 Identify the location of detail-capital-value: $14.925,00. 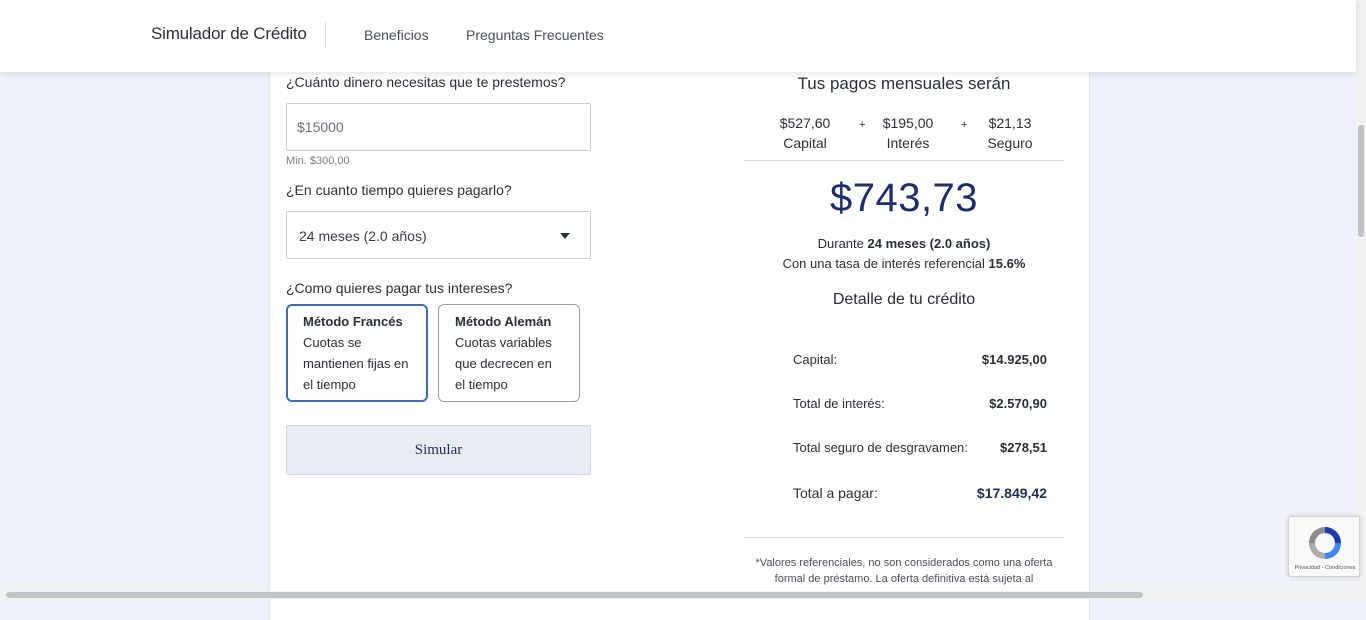
(1014, 359).